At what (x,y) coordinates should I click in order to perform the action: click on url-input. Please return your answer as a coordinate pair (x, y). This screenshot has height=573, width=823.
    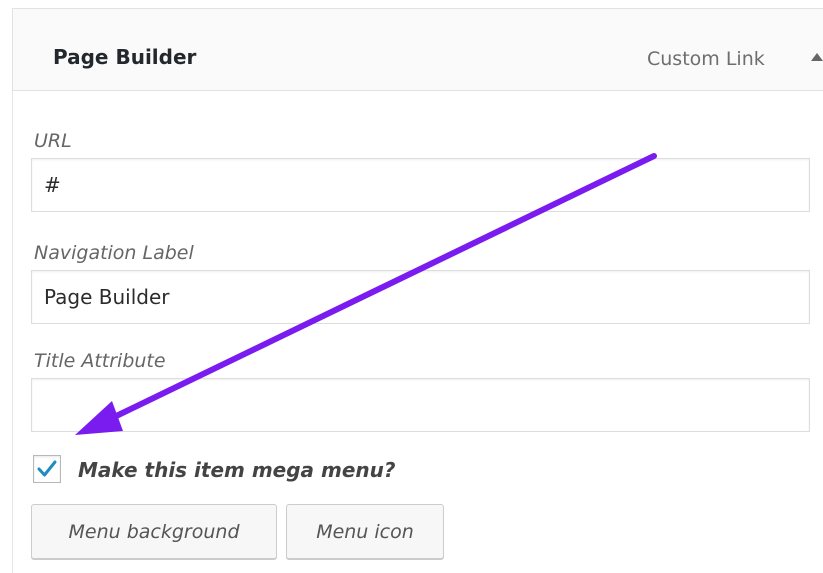
    Looking at the image, I should click on (420, 185).